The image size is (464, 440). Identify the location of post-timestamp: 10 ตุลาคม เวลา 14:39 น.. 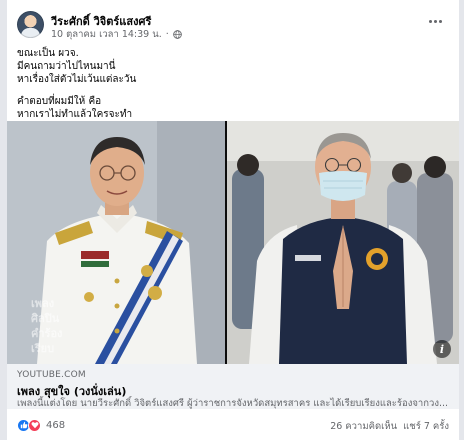
(106, 34).